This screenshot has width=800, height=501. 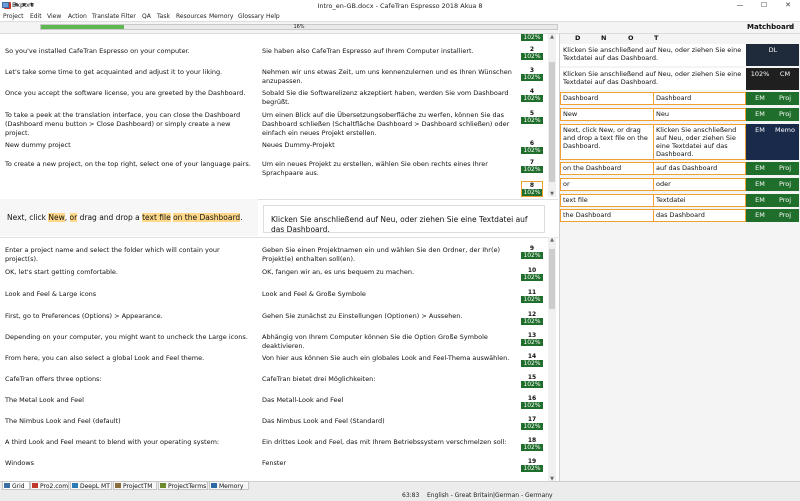 I want to click on menu-item-memory: Memory, so click(x=221, y=16).